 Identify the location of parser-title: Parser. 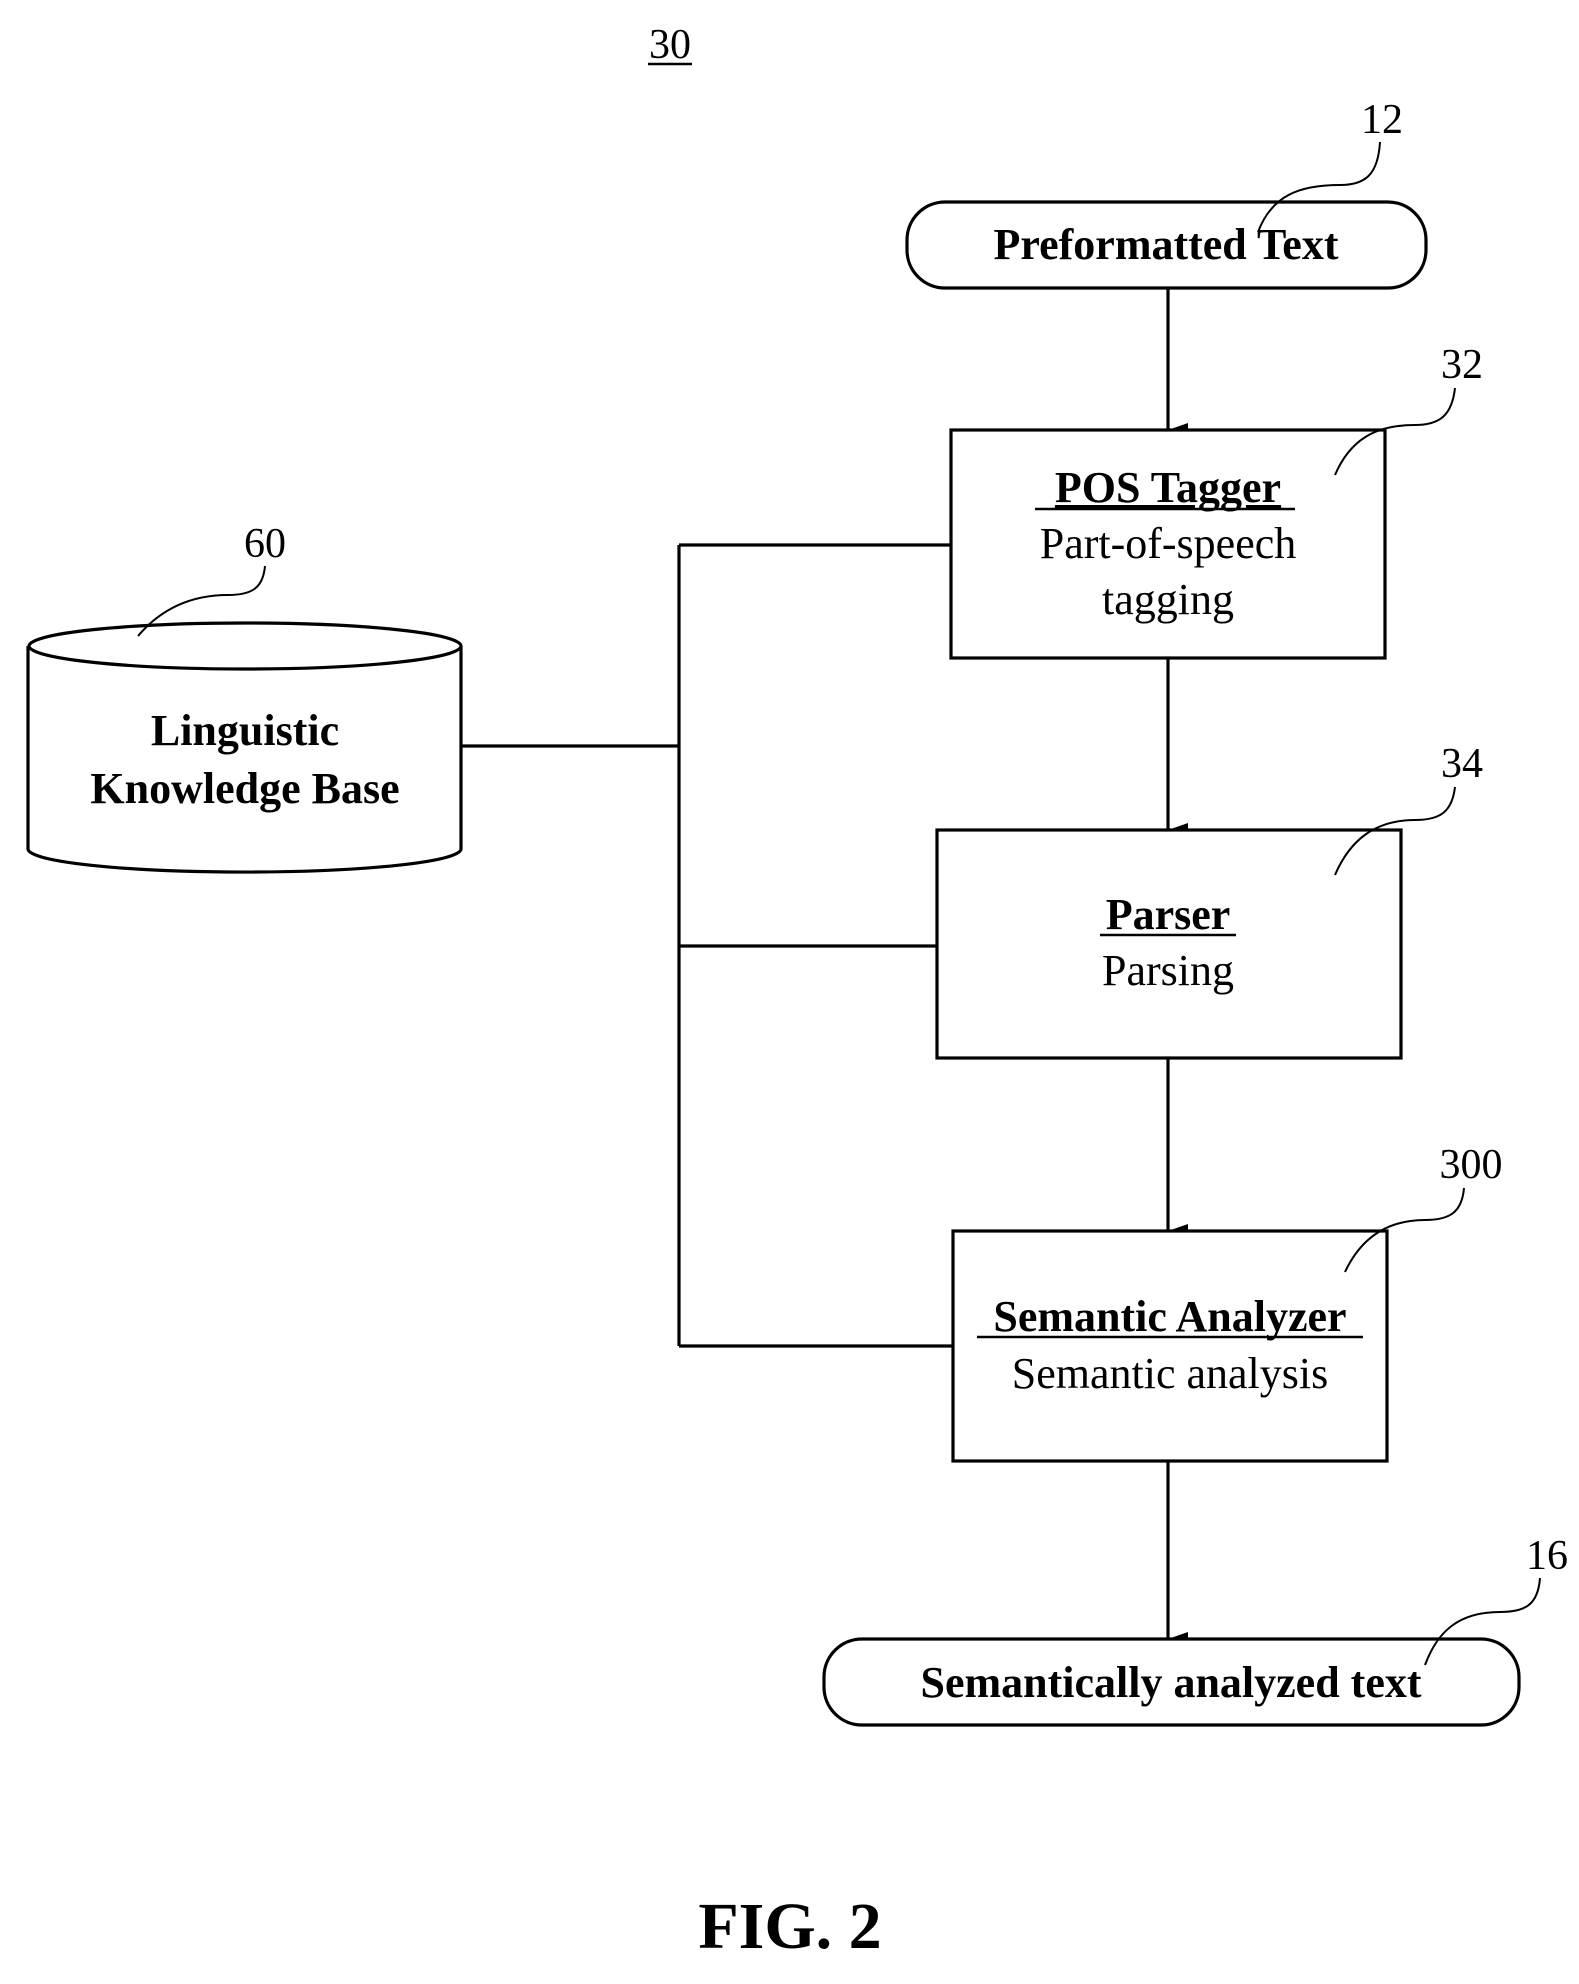
(1168, 914).